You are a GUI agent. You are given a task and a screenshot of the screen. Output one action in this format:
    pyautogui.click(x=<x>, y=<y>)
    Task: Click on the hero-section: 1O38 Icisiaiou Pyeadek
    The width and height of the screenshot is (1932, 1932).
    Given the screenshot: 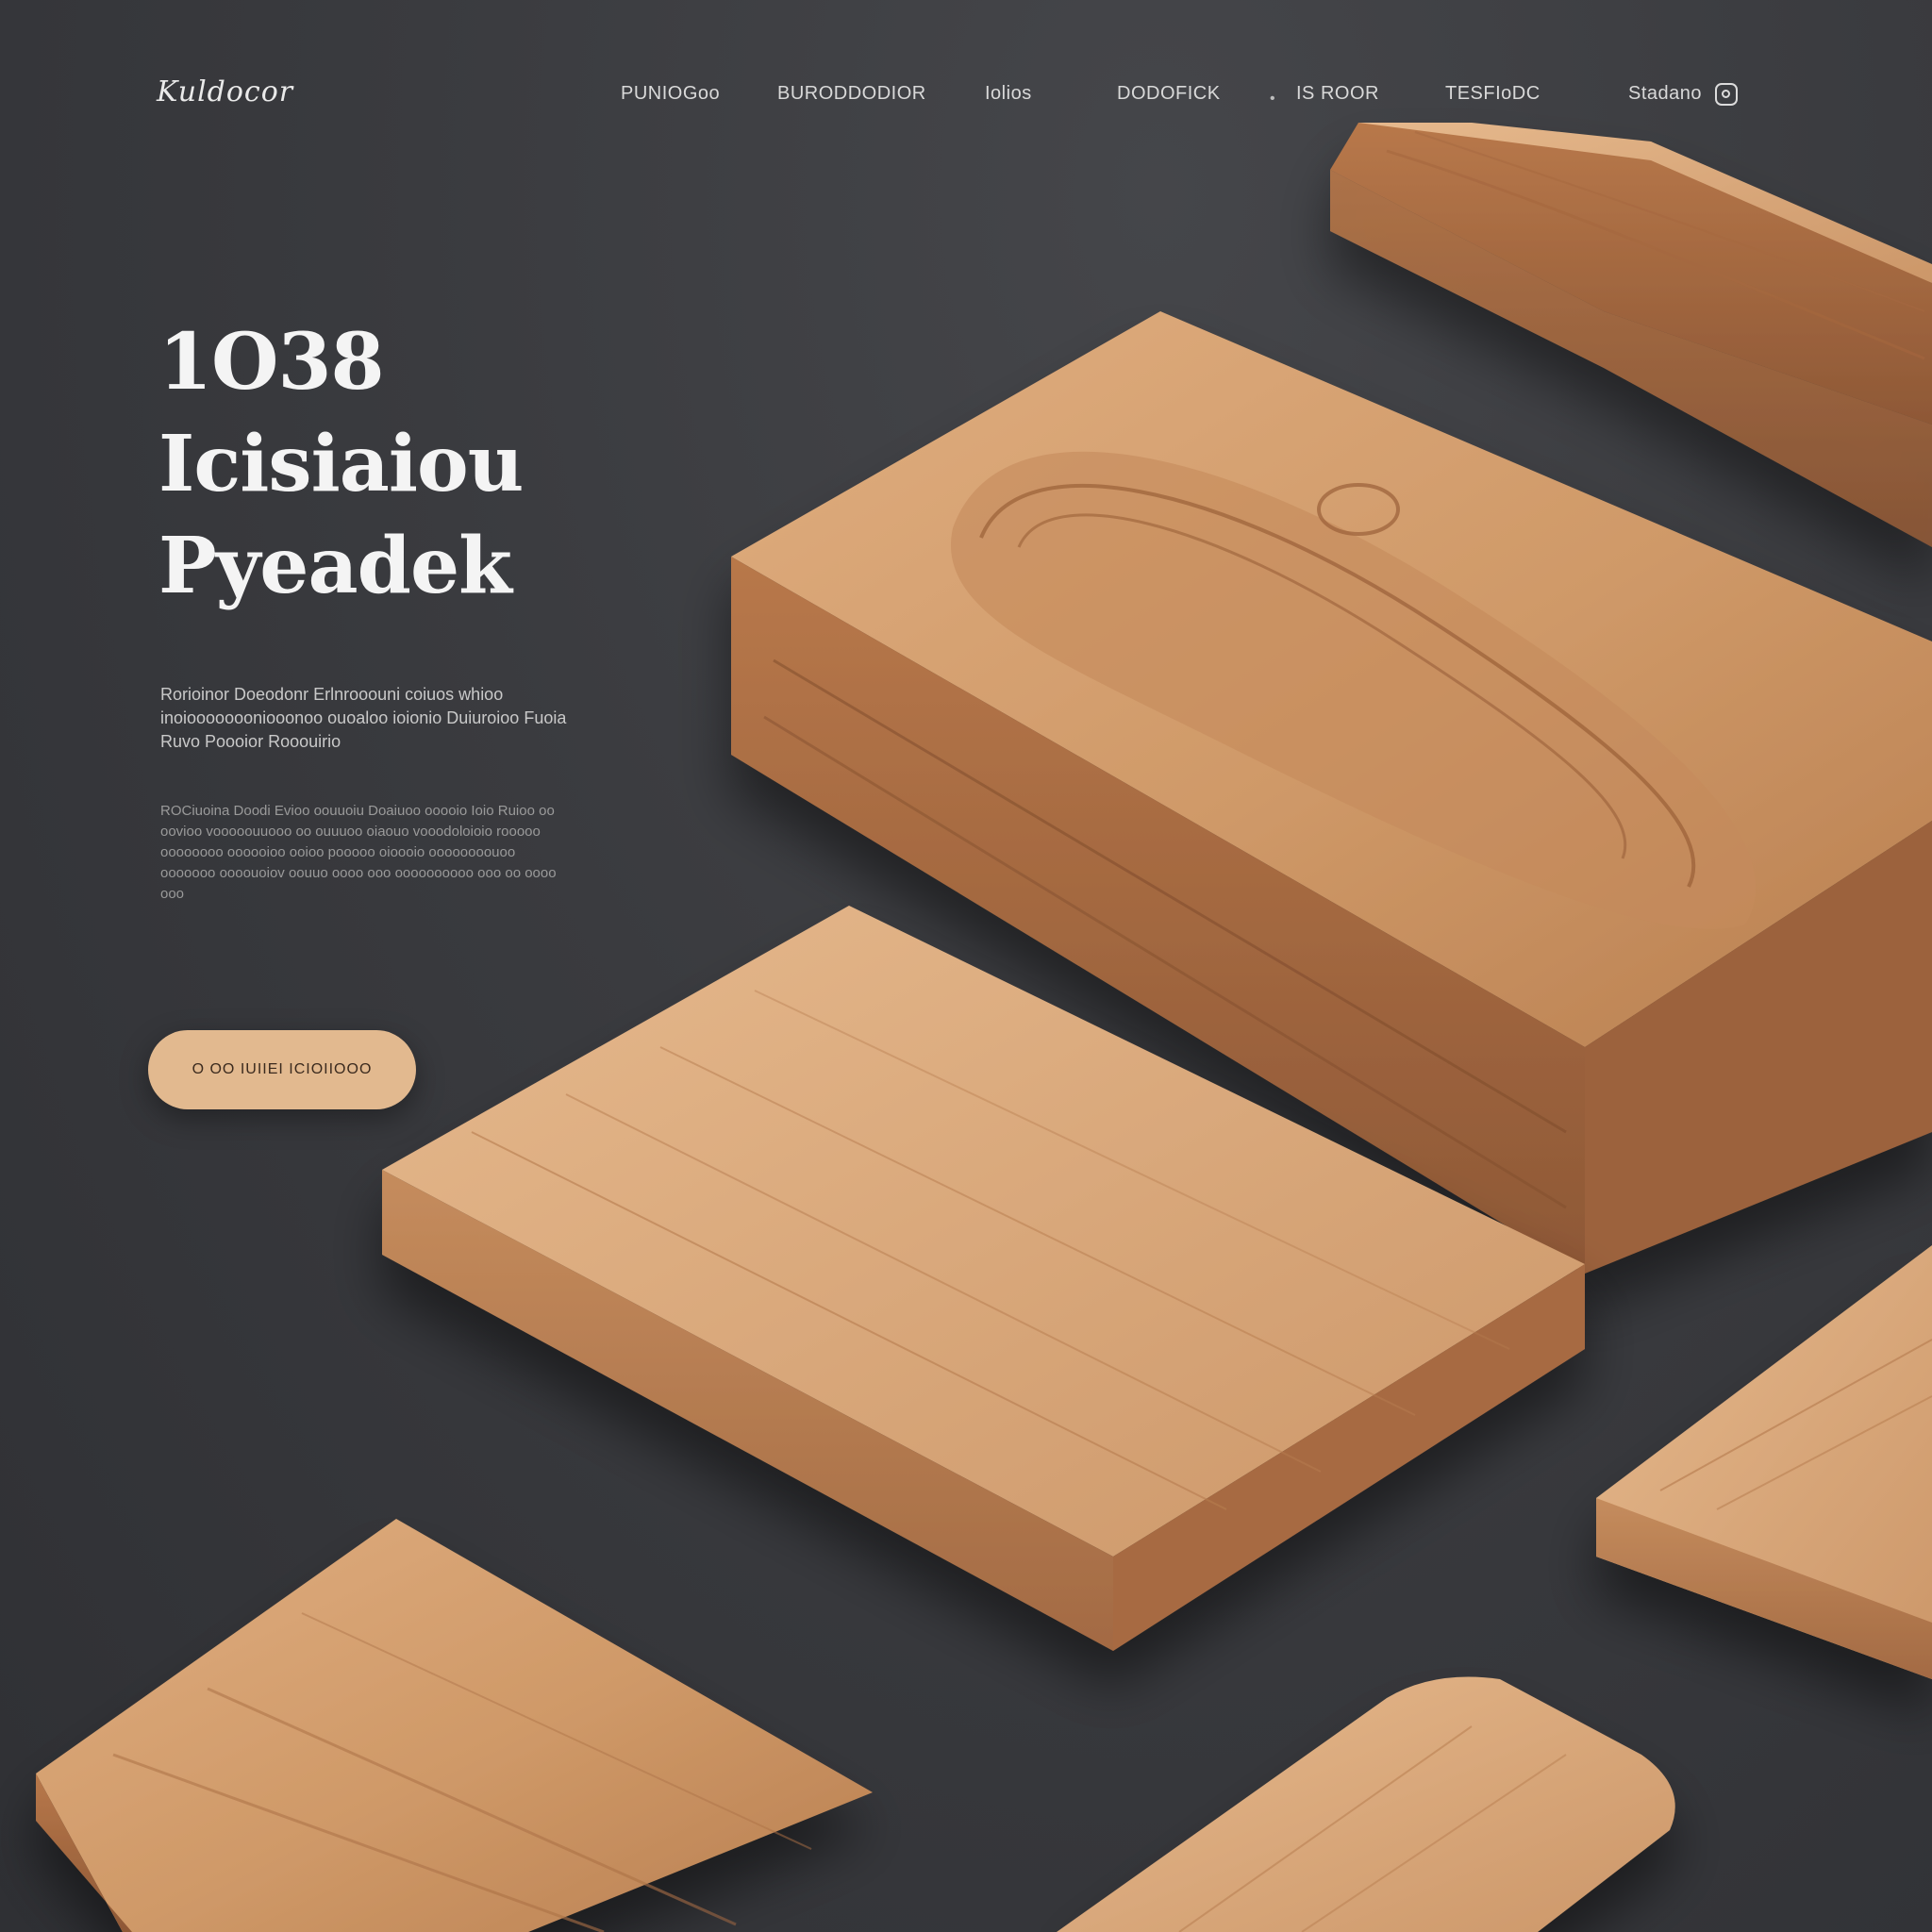 What is the action you would take?
    pyautogui.click(x=404, y=464)
    